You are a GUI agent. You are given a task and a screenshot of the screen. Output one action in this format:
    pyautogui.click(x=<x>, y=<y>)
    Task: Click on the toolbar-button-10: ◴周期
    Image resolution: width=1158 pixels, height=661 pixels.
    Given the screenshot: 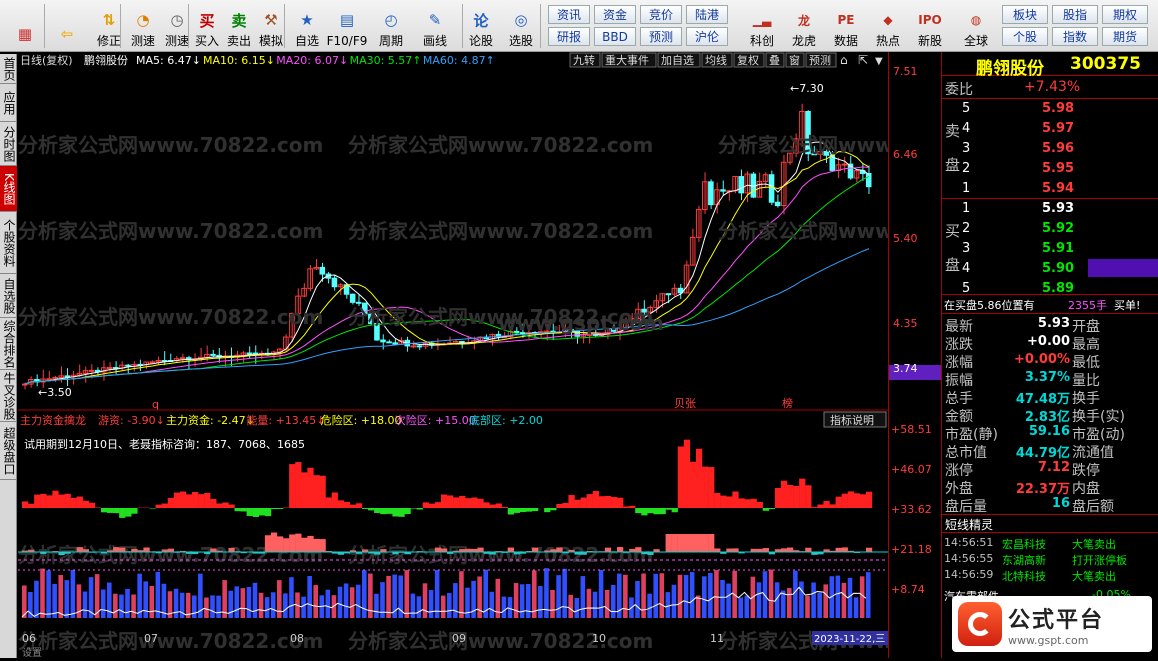 What is the action you would take?
    pyautogui.click(x=391, y=26)
    